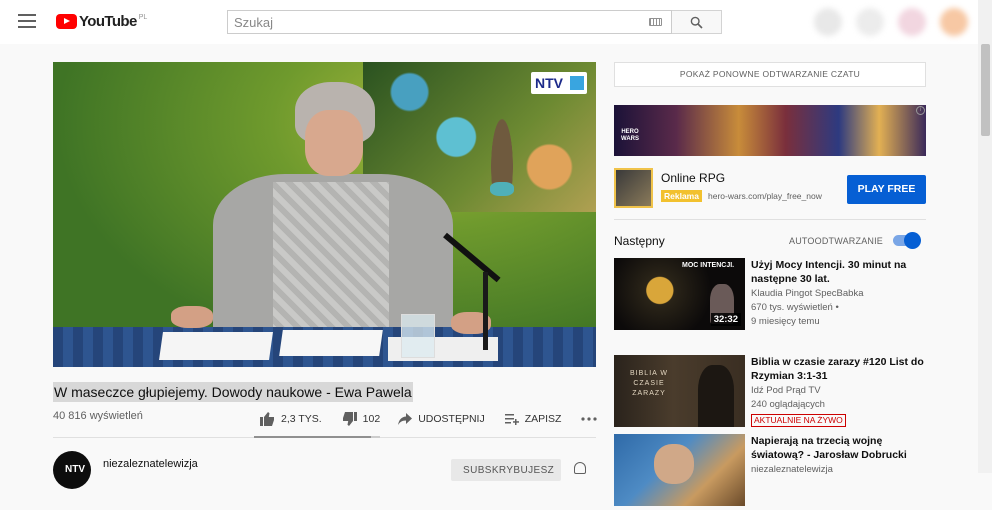 Image resolution: width=992 pixels, height=510 pixels. I want to click on video-hand, so click(192, 317).